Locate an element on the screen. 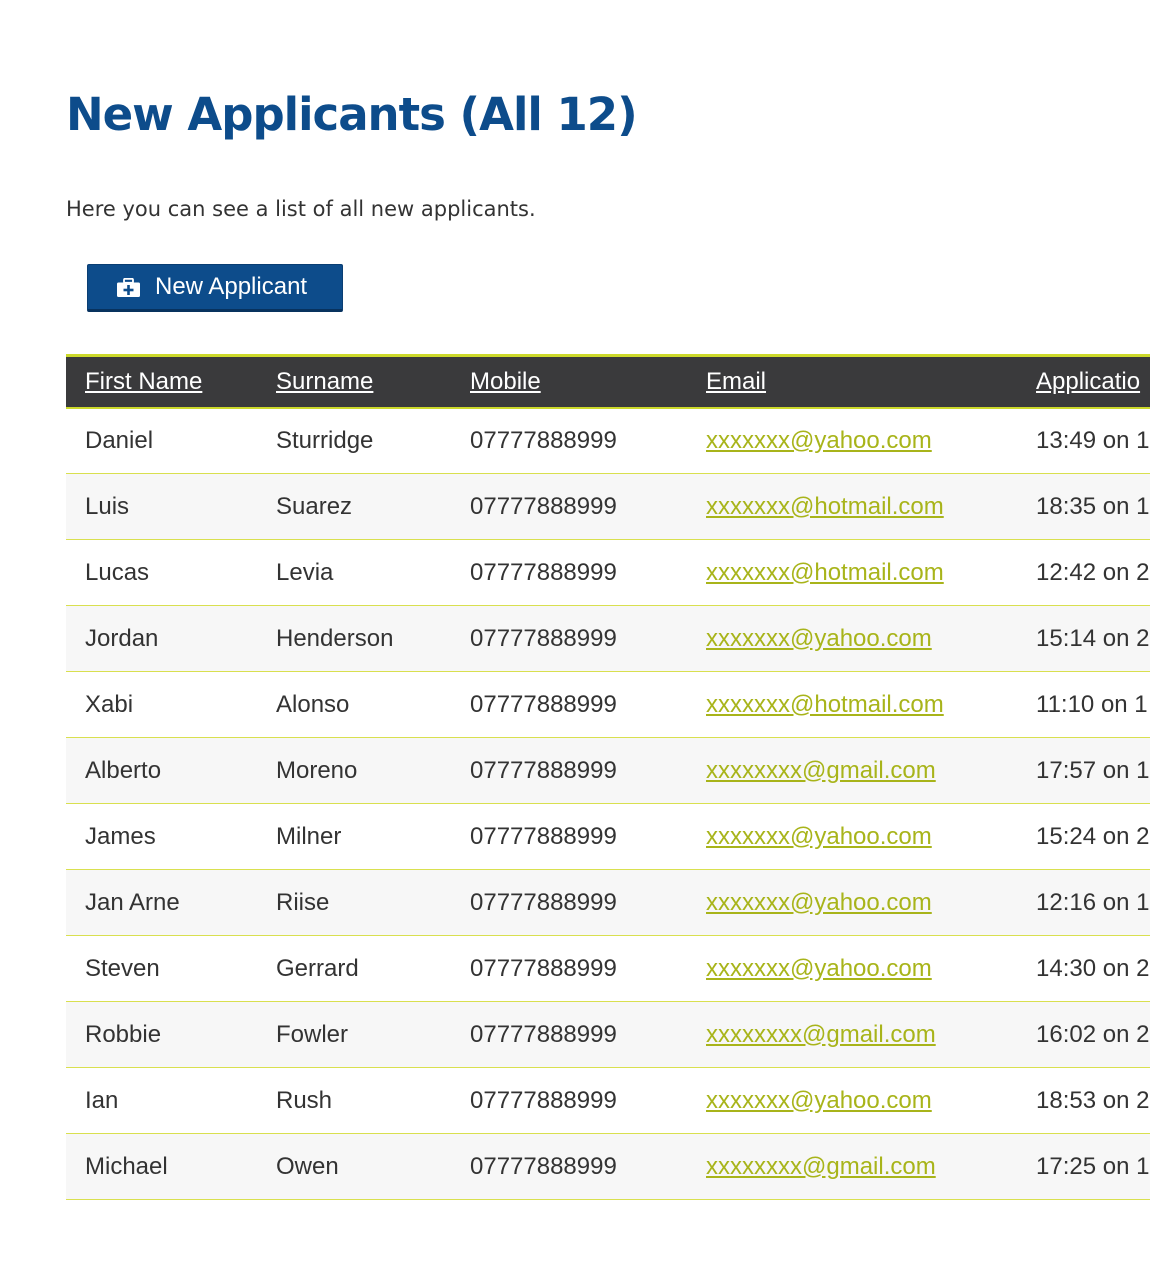 Image resolution: width=1150 pixels, height=1282 pixels. cell-surname: Riise is located at coordinates (303, 902).